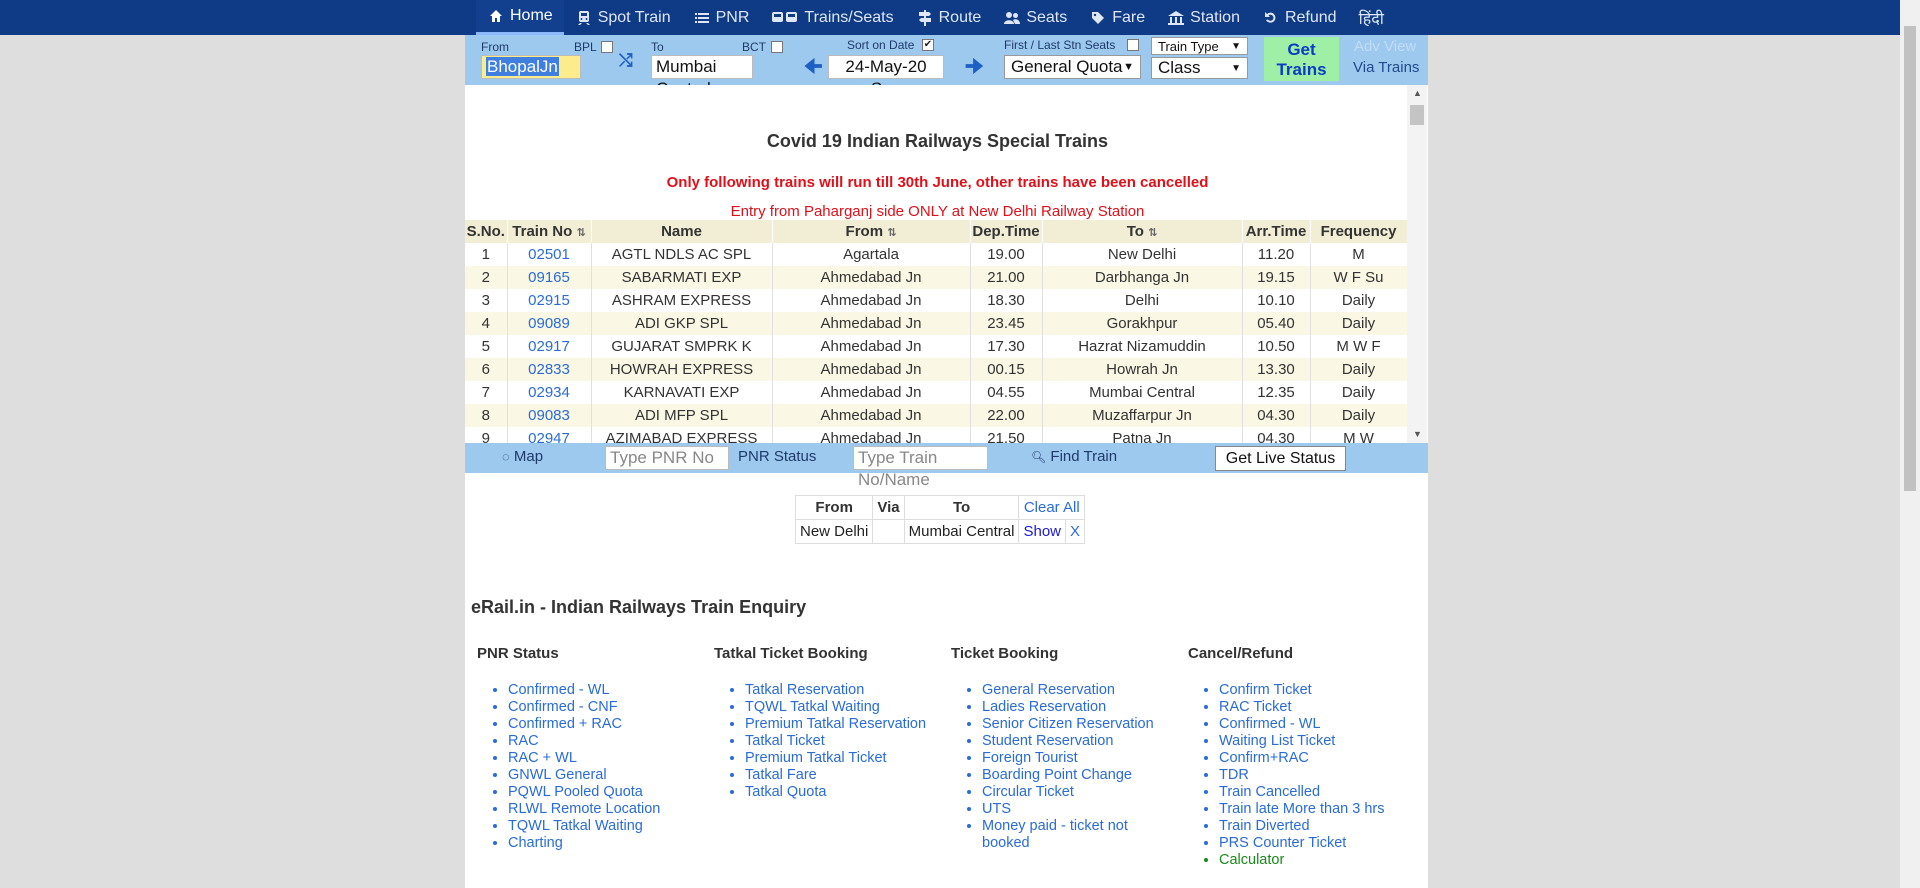  What do you see at coordinates (1199, 68) in the screenshot?
I see `class-select: Class ▼` at bounding box center [1199, 68].